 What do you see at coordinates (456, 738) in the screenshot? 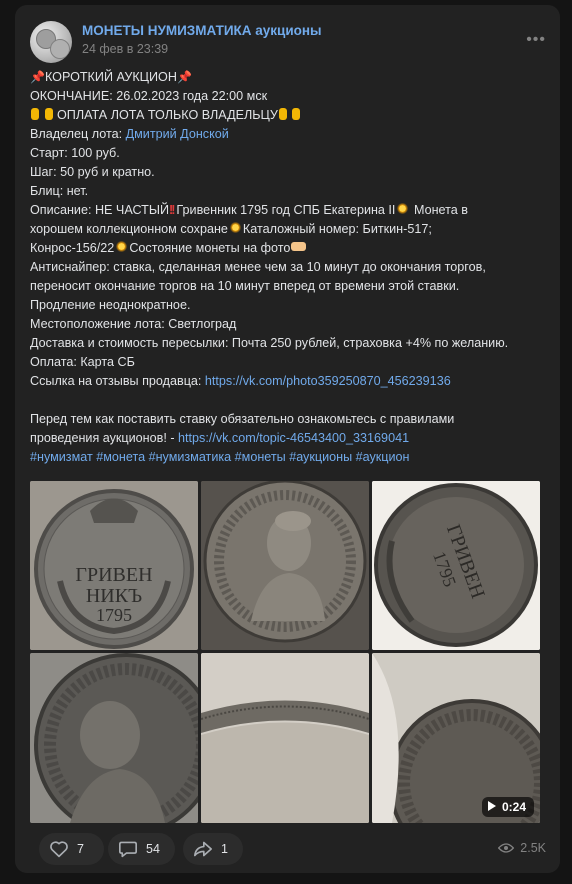
I see `video-thumbnail: 0:24` at bounding box center [456, 738].